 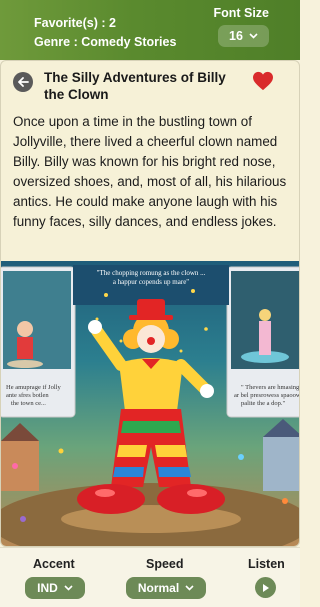 What do you see at coordinates (47, 588) in the screenshot?
I see `accent-value: IND` at bounding box center [47, 588].